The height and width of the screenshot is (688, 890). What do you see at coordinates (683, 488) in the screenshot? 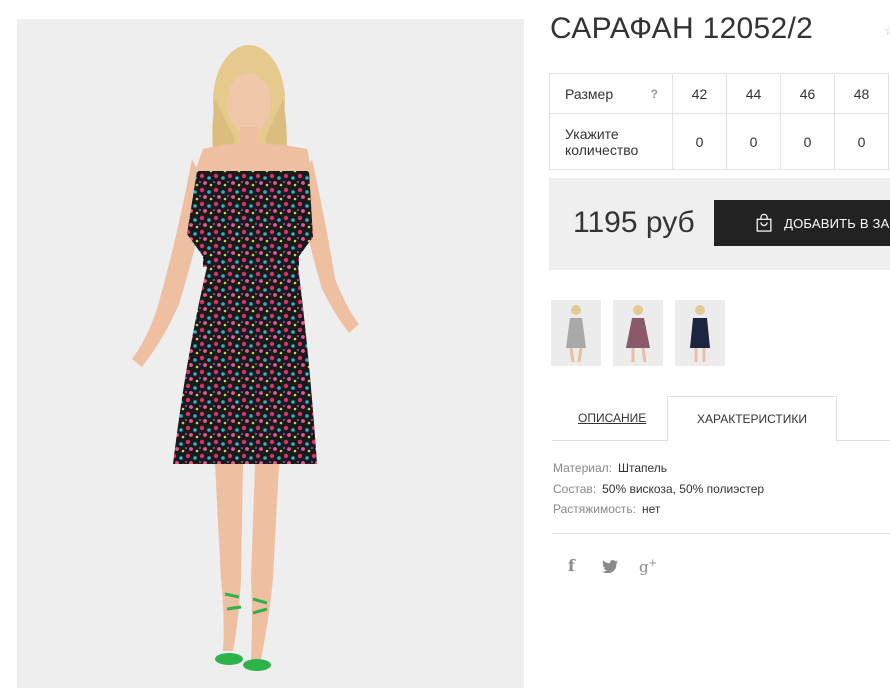
I see `characteristic-value: 50% вискоза, 50% полиэстер` at bounding box center [683, 488].